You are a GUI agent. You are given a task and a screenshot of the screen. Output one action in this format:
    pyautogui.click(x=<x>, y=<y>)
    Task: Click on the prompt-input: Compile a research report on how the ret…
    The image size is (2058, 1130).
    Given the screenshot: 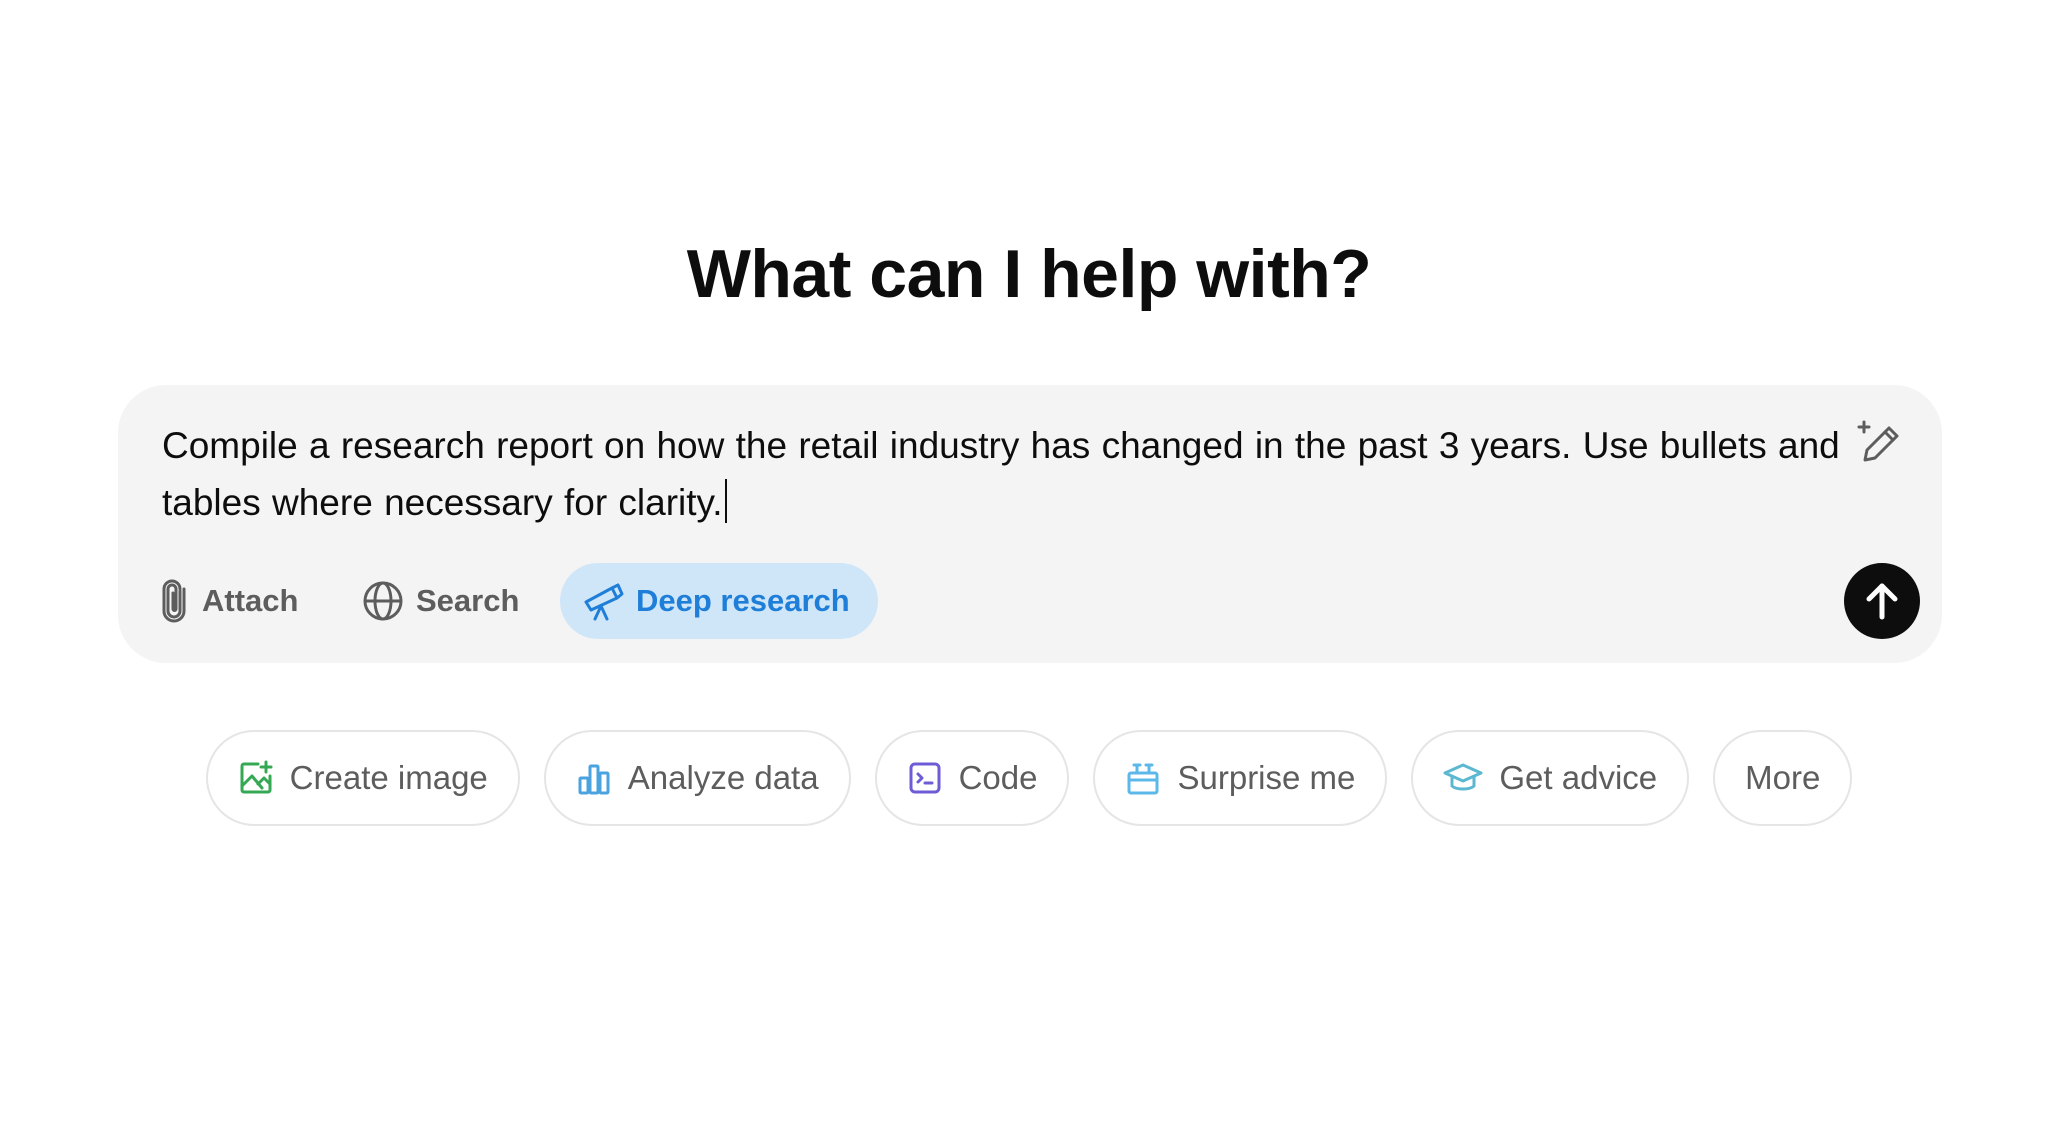 What is the action you would take?
    pyautogui.click(x=1012, y=474)
    